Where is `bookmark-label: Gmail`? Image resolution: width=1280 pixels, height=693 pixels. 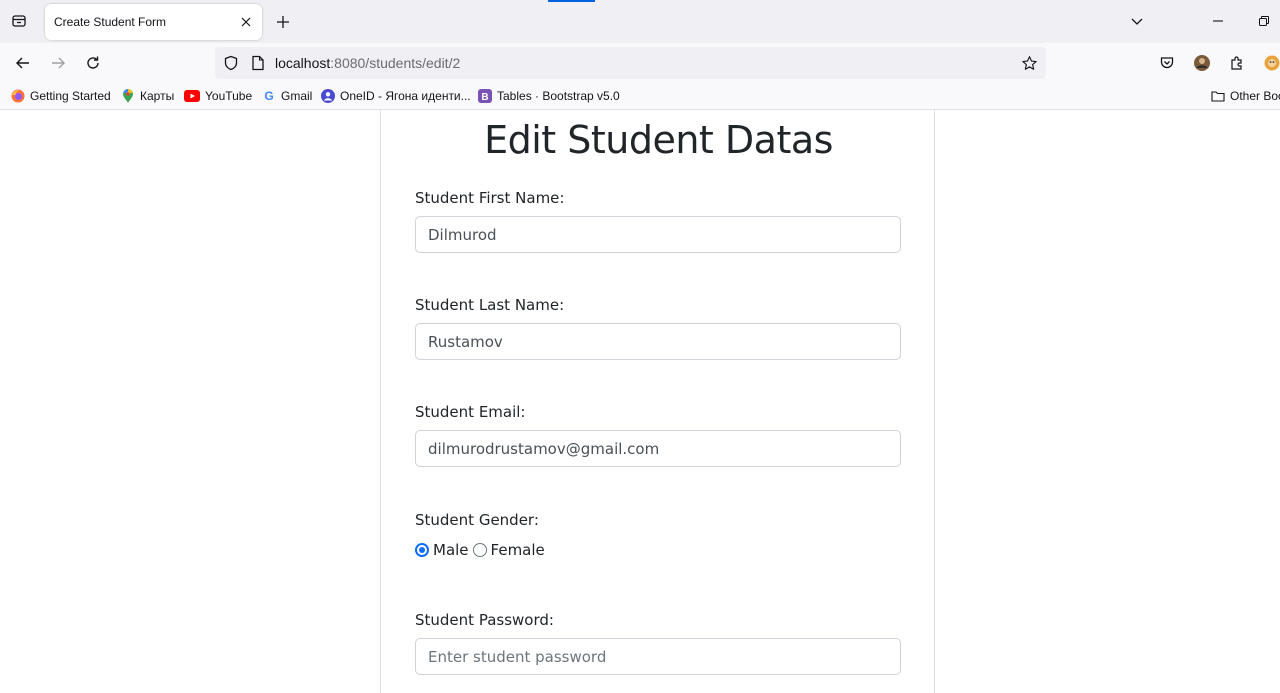
bookmark-label: Gmail is located at coordinates (297, 96).